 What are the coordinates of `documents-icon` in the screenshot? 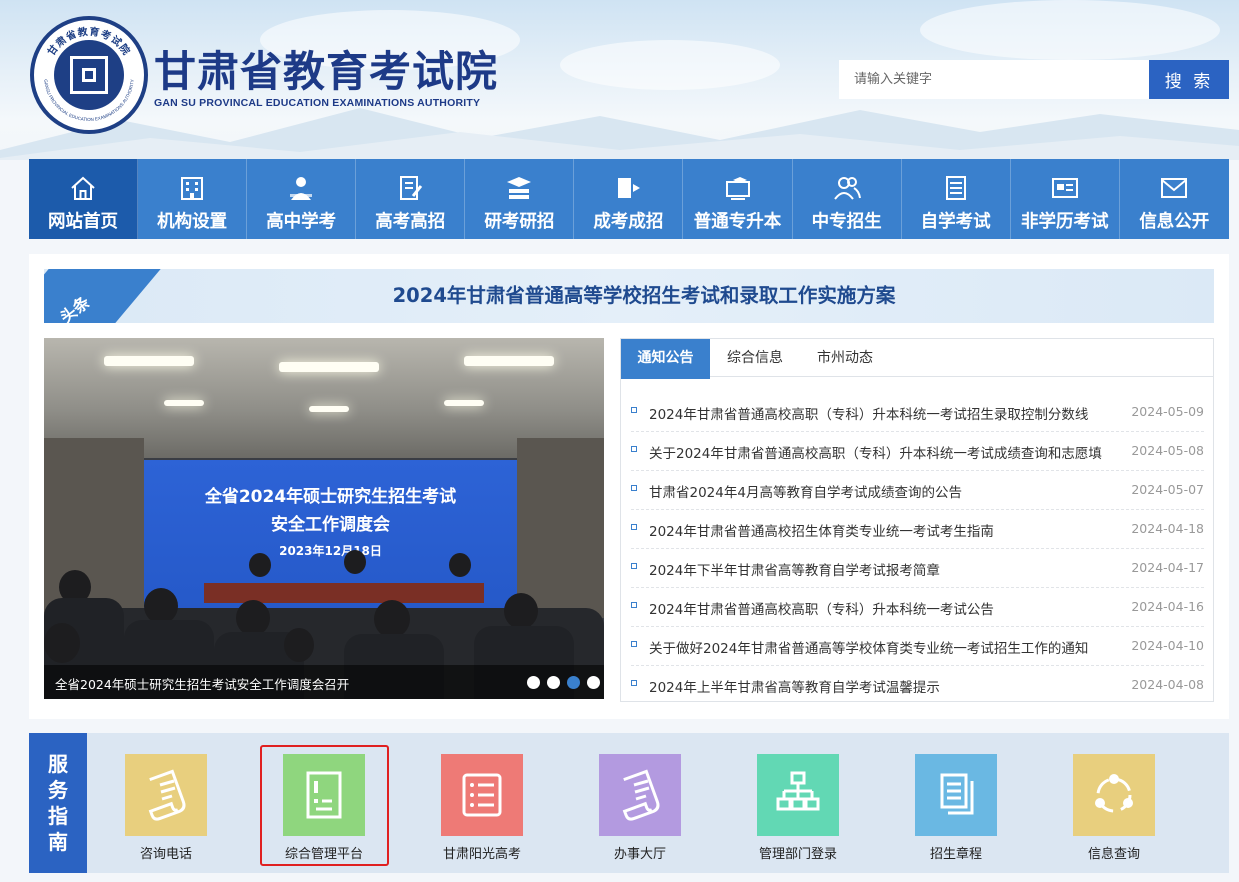 It's located at (957, 794).